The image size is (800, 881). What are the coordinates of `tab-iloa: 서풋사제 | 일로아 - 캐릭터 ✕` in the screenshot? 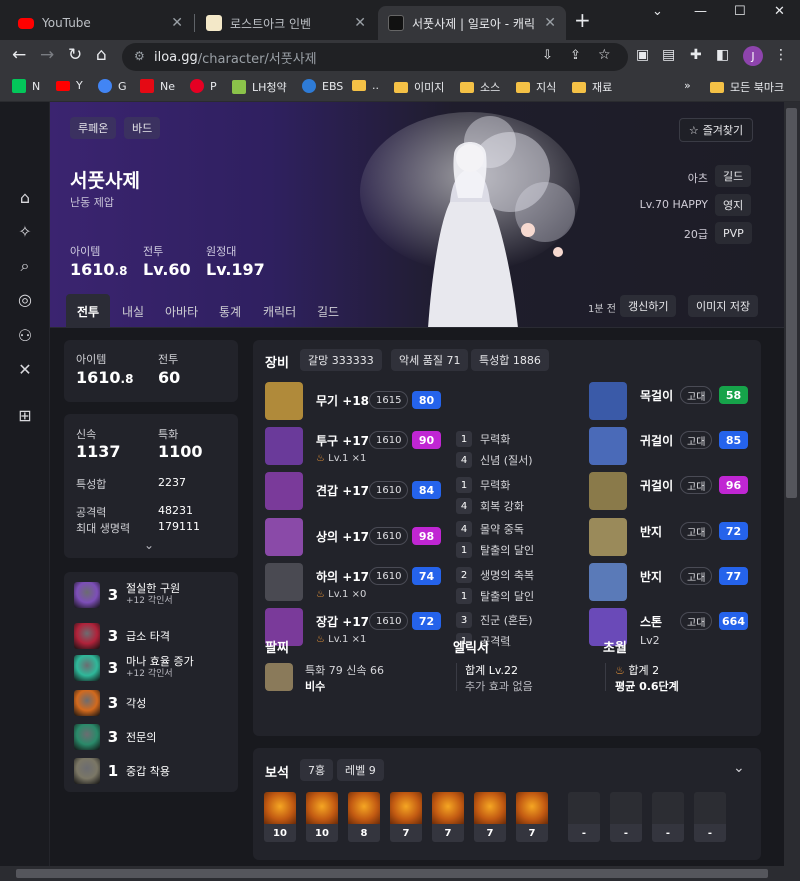 It's located at (472, 23).